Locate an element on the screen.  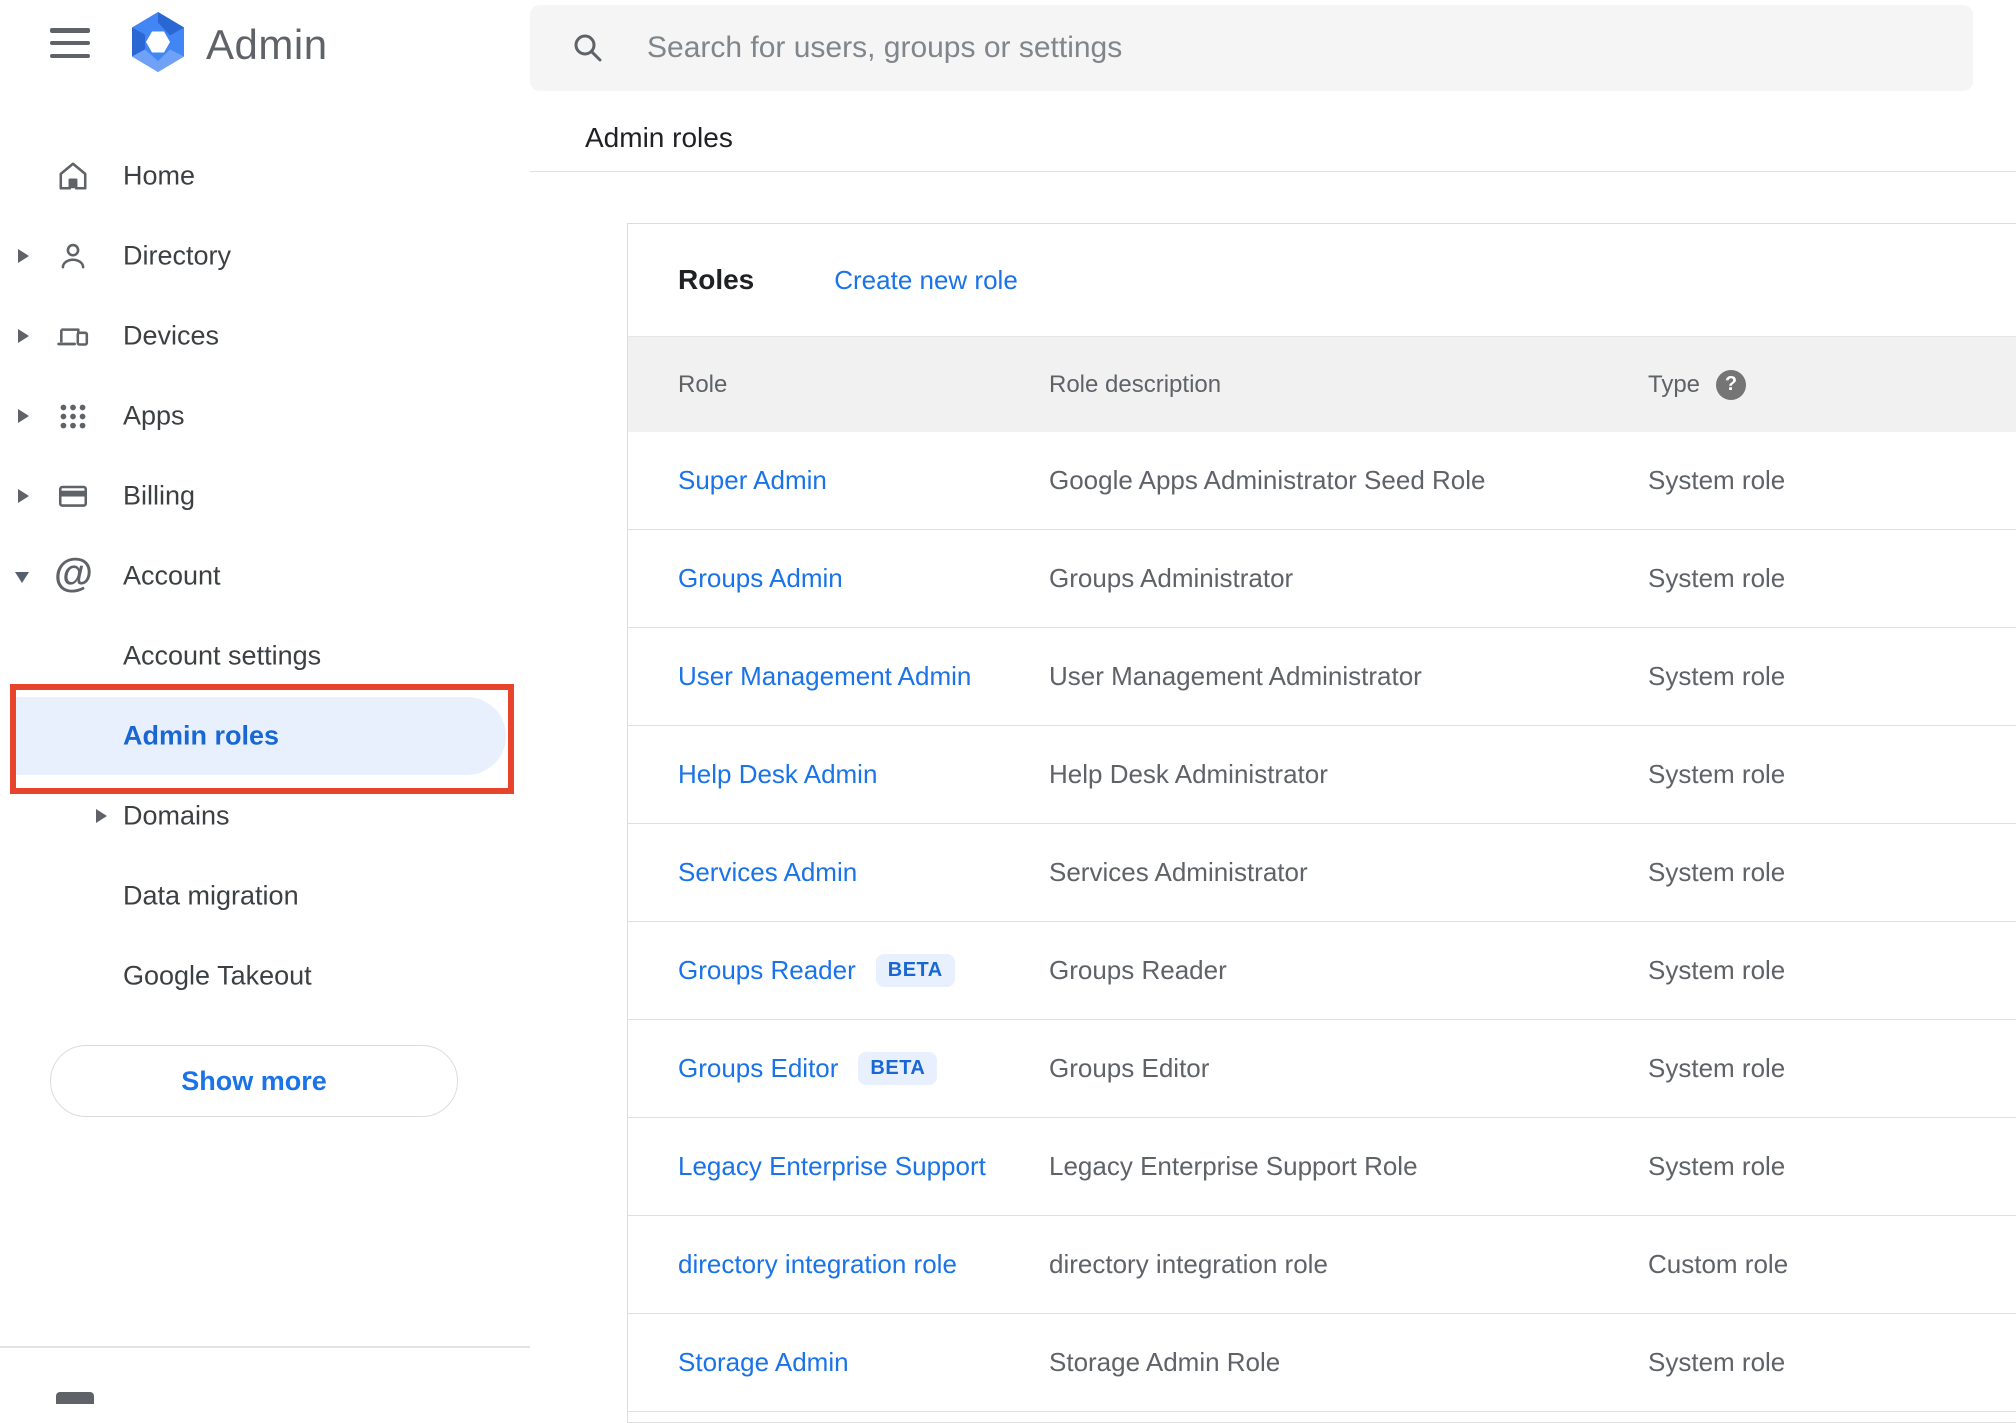
role-link: Legacy Enterprise Support is located at coordinates (832, 1166).